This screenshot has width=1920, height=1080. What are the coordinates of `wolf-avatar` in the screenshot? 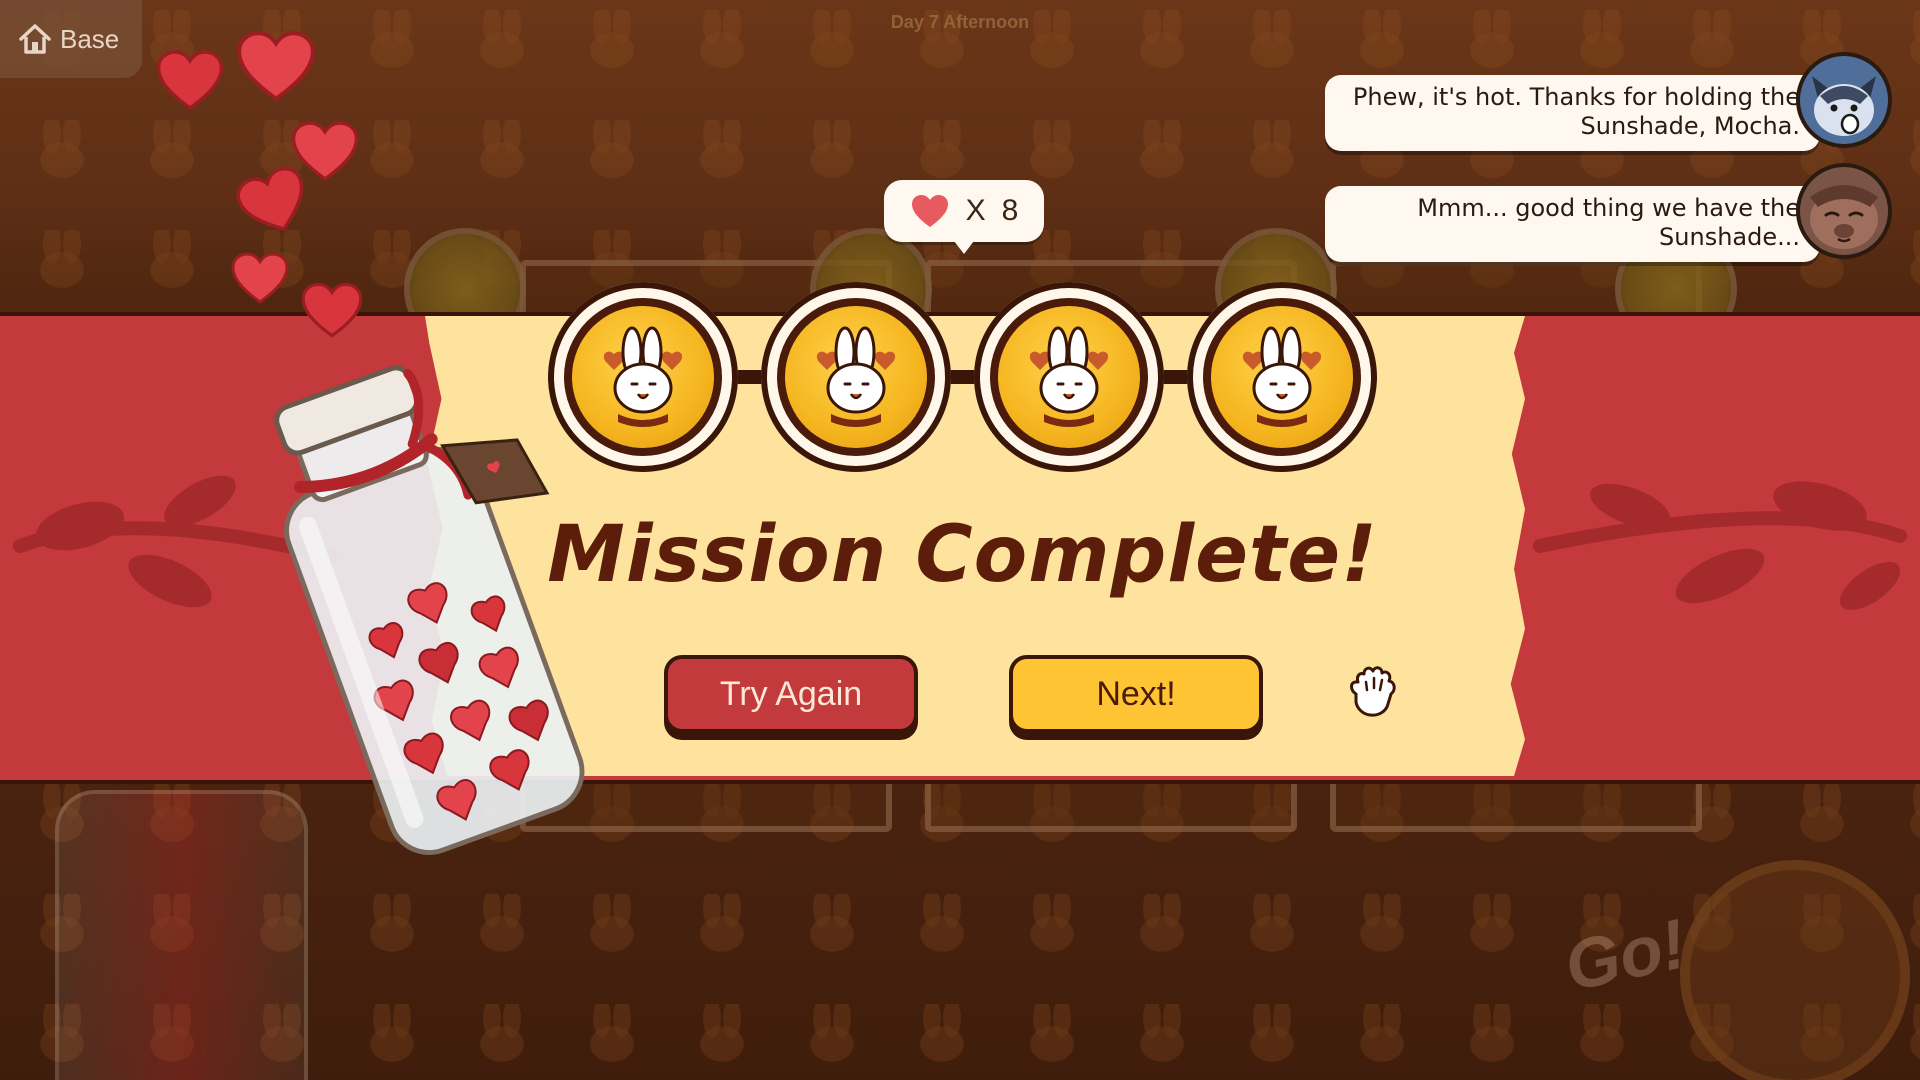 It's located at (1844, 100).